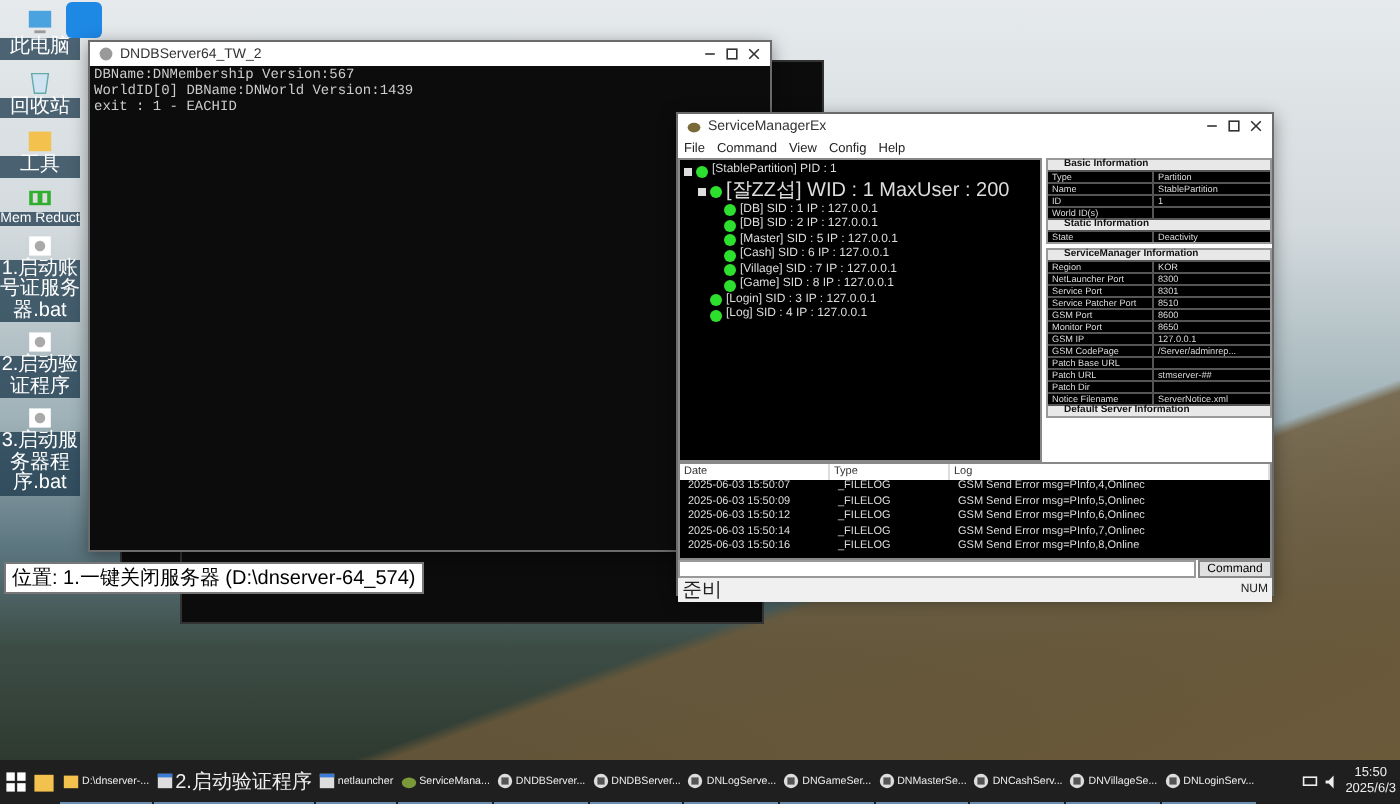  I want to click on tree-node: [잘ZZ섭] WID : 1 MaxUser : 200, so click(868, 191).